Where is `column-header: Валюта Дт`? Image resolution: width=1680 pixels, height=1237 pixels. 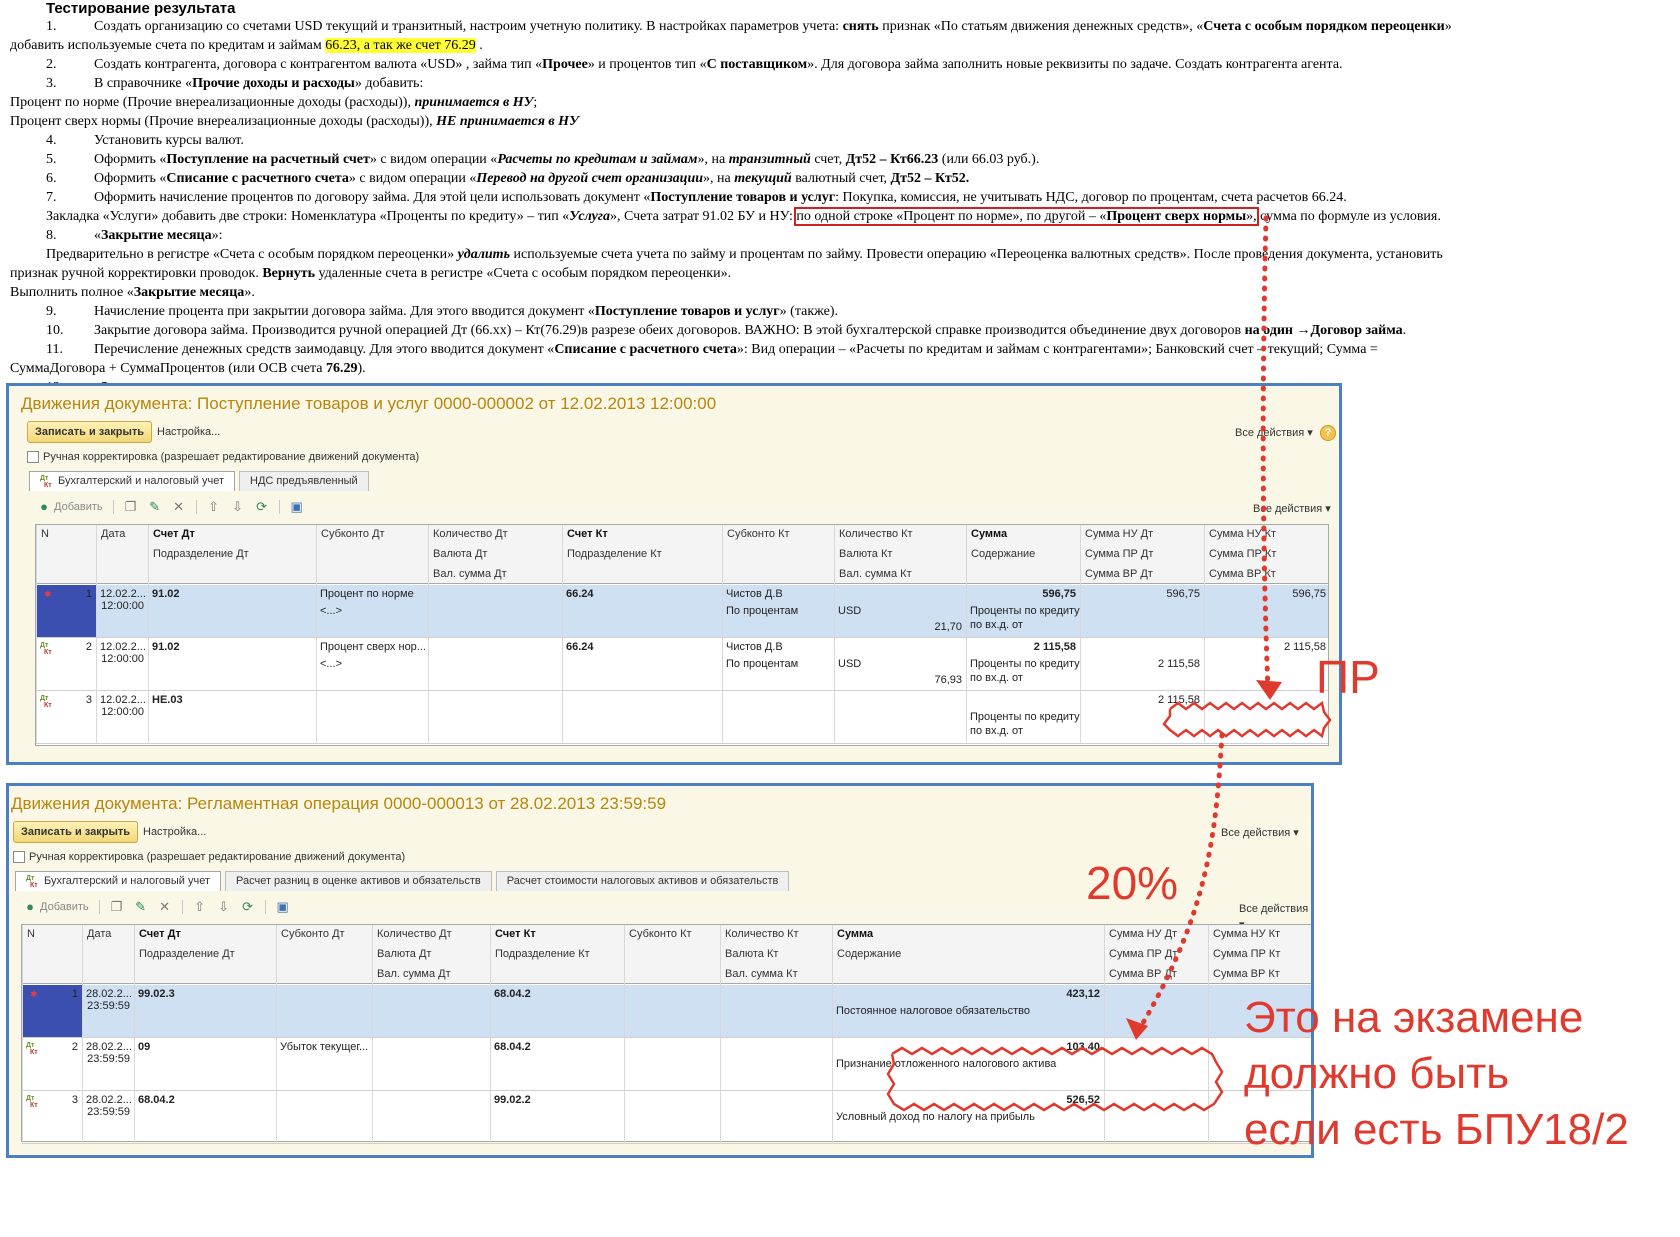
column-header: Валюта Дт is located at coordinates (495, 554).